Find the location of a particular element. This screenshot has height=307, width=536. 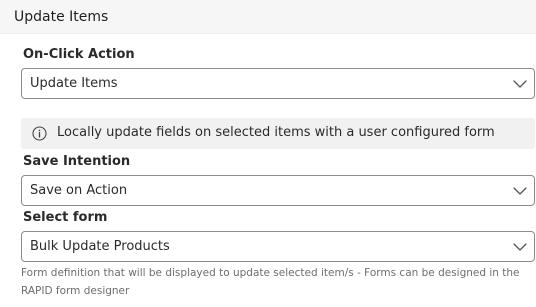

on-click-action-label: On-Click Action is located at coordinates (79, 54).